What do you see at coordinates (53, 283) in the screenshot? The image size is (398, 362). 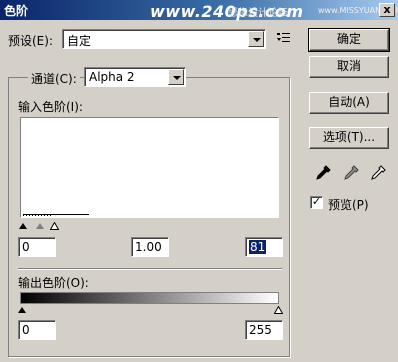 I see `output-levels-label: 输出色阶(O):` at bounding box center [53, 283].